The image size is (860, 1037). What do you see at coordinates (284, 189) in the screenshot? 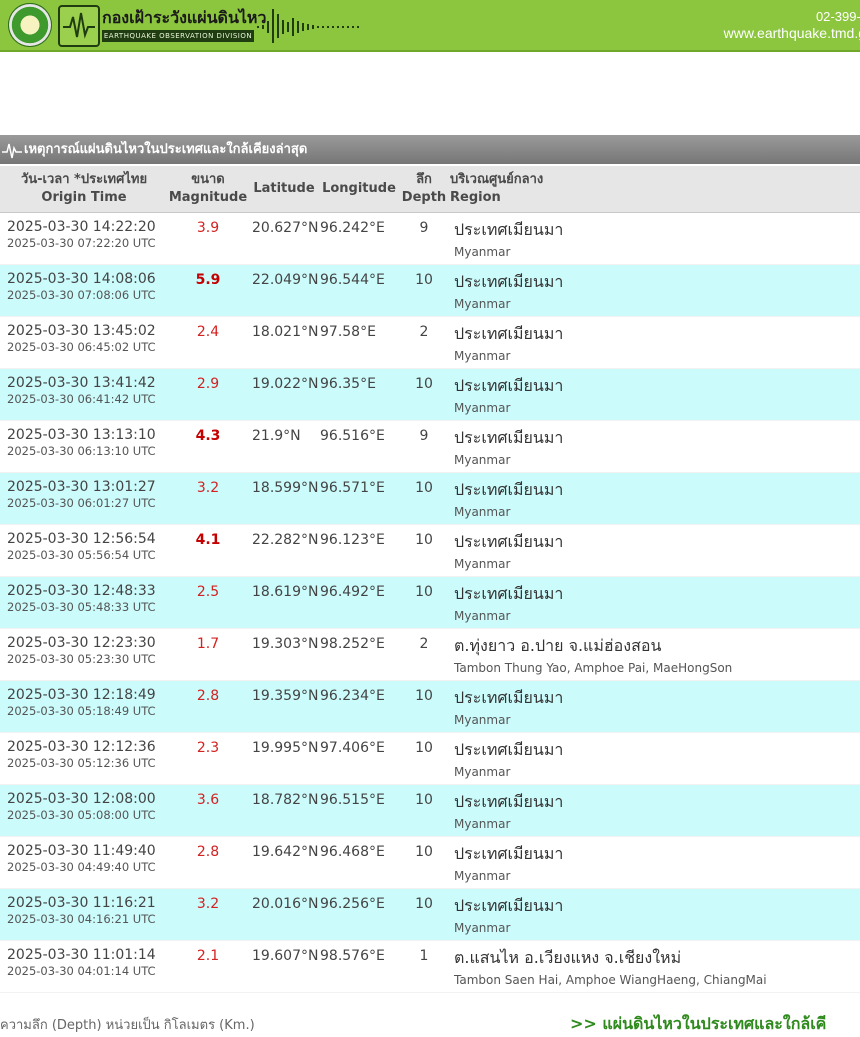
I see `header-latitude: Latitude` at bounding box center [284, 189].